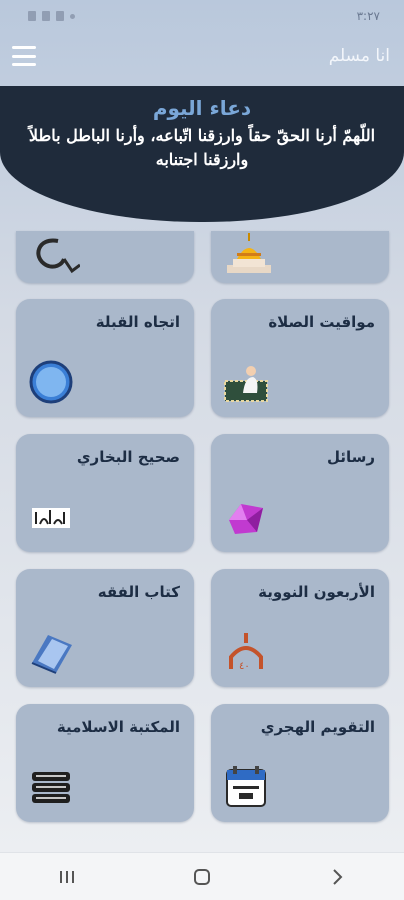  What do you see at coordinates (105, 493) in the screenshot?
I see `tile-bukhari: صحيح البخاري` at bounding box center [105, 493].